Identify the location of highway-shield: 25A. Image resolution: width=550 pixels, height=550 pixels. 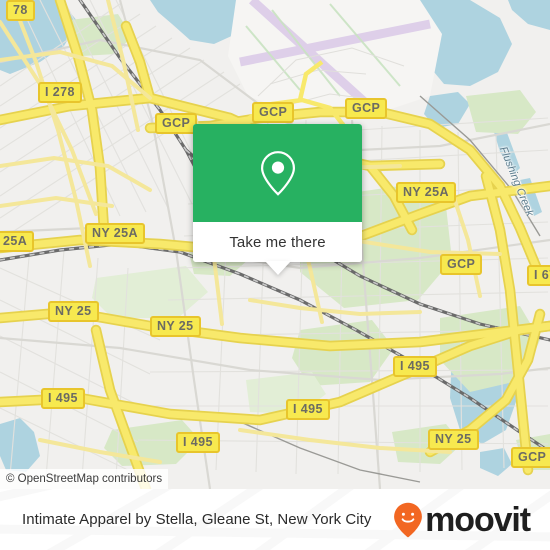
(17, 241).